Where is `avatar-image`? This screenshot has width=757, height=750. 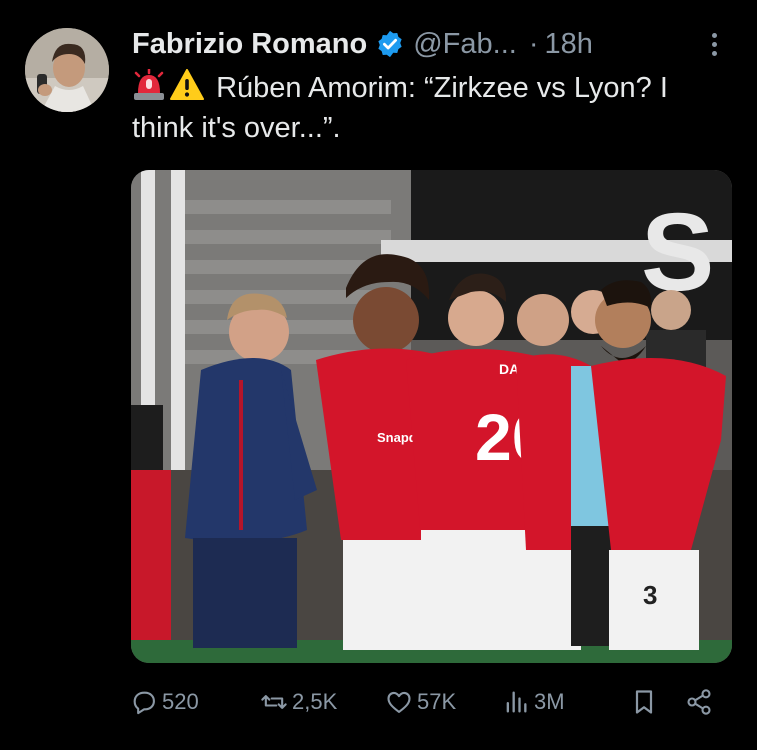
avatar-image is located at coordinates (67, 70).